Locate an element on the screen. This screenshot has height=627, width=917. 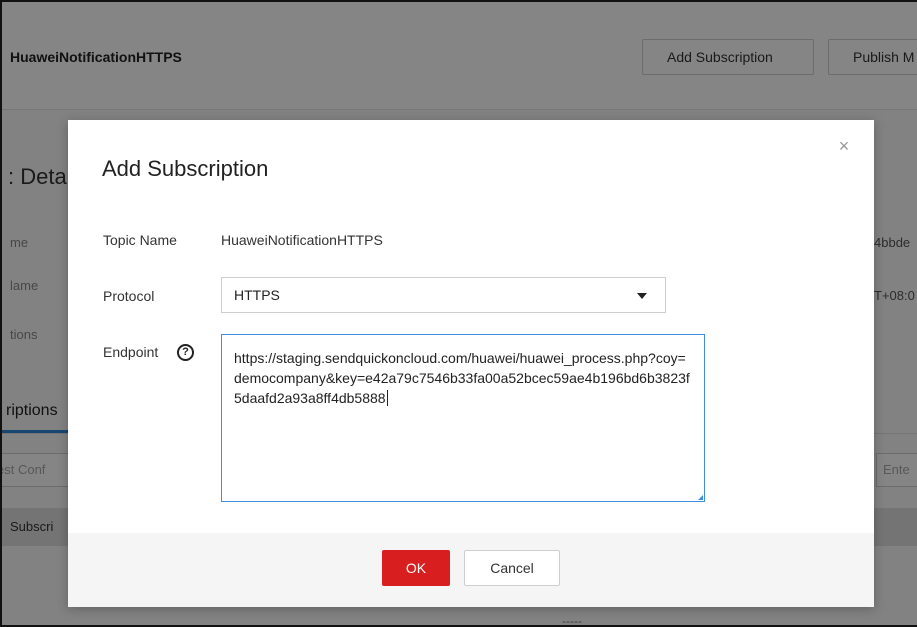
protocol-selected-value: HTTPS is located at coordinates (257, 295).